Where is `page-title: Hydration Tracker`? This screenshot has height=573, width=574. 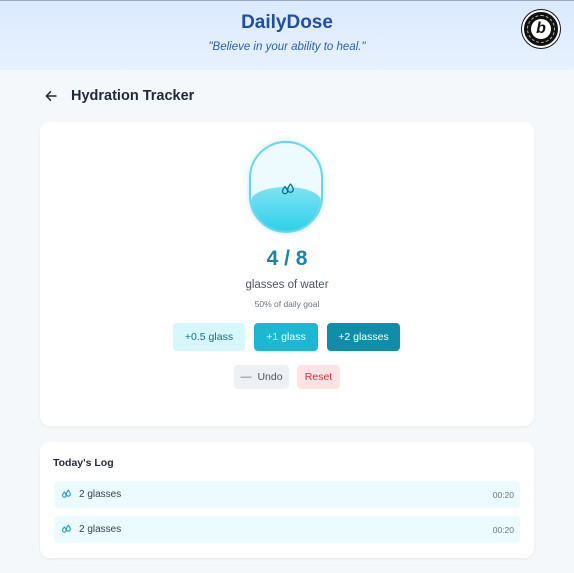 page-title: Hydration Tracker is located at coordinates (133, 96).